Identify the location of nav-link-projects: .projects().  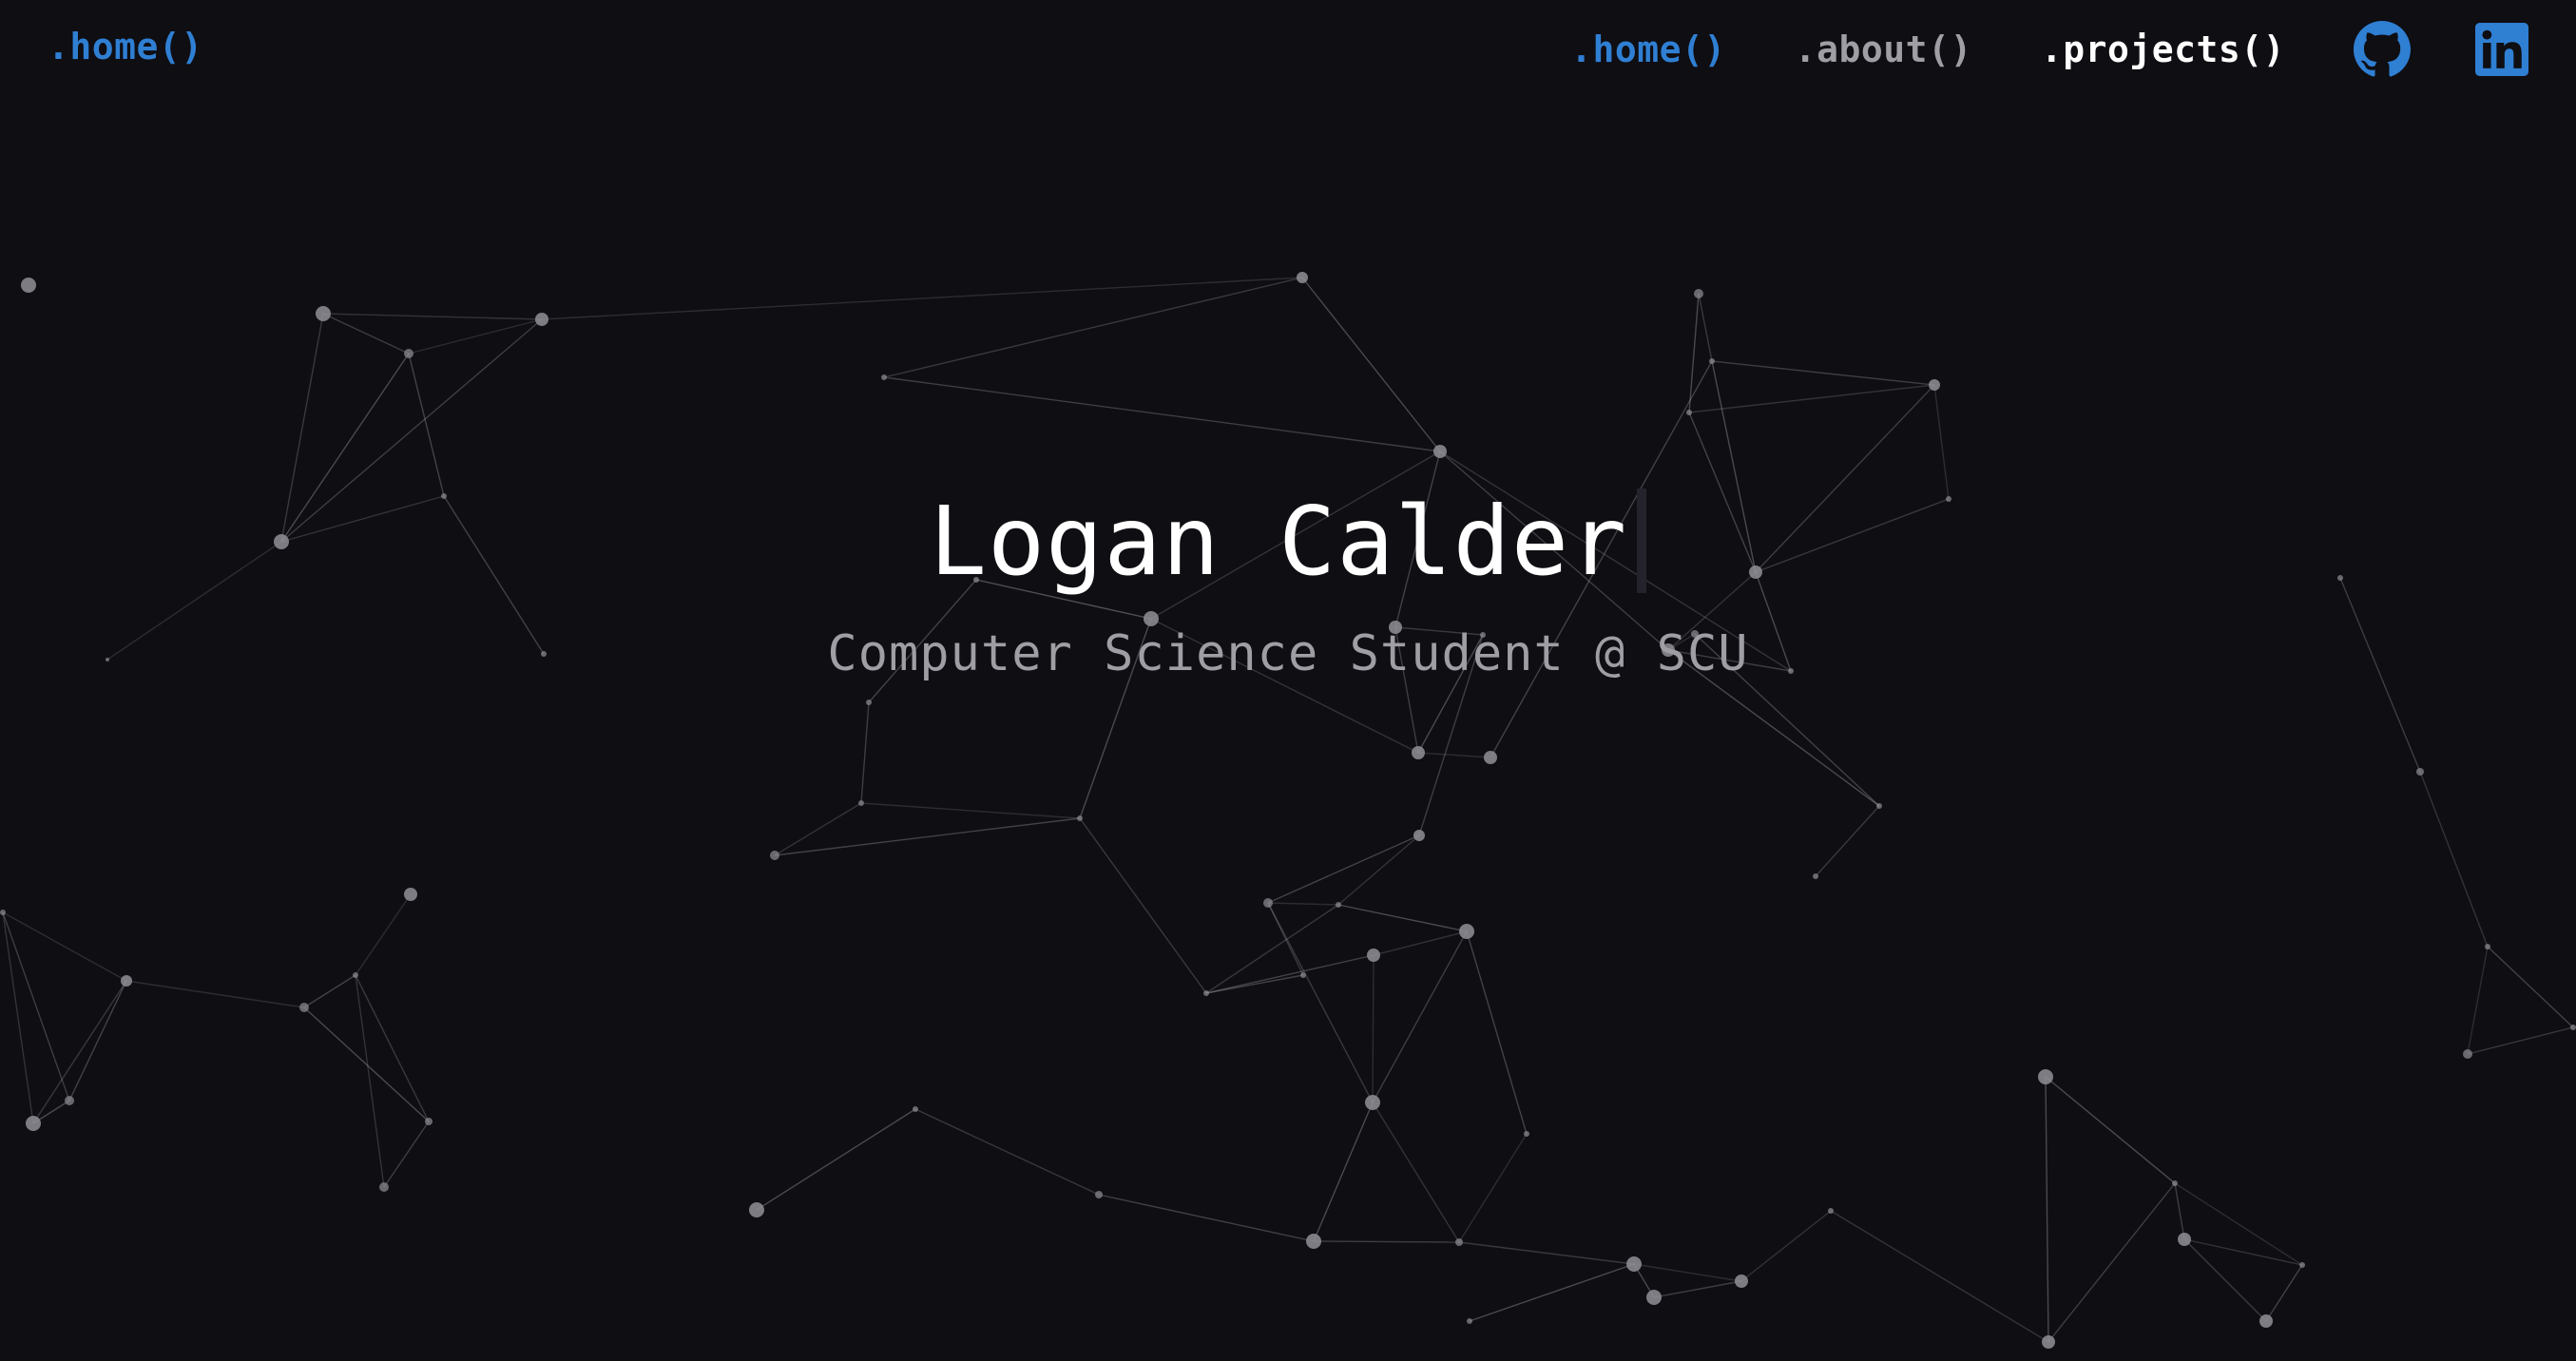
(2163, 49).